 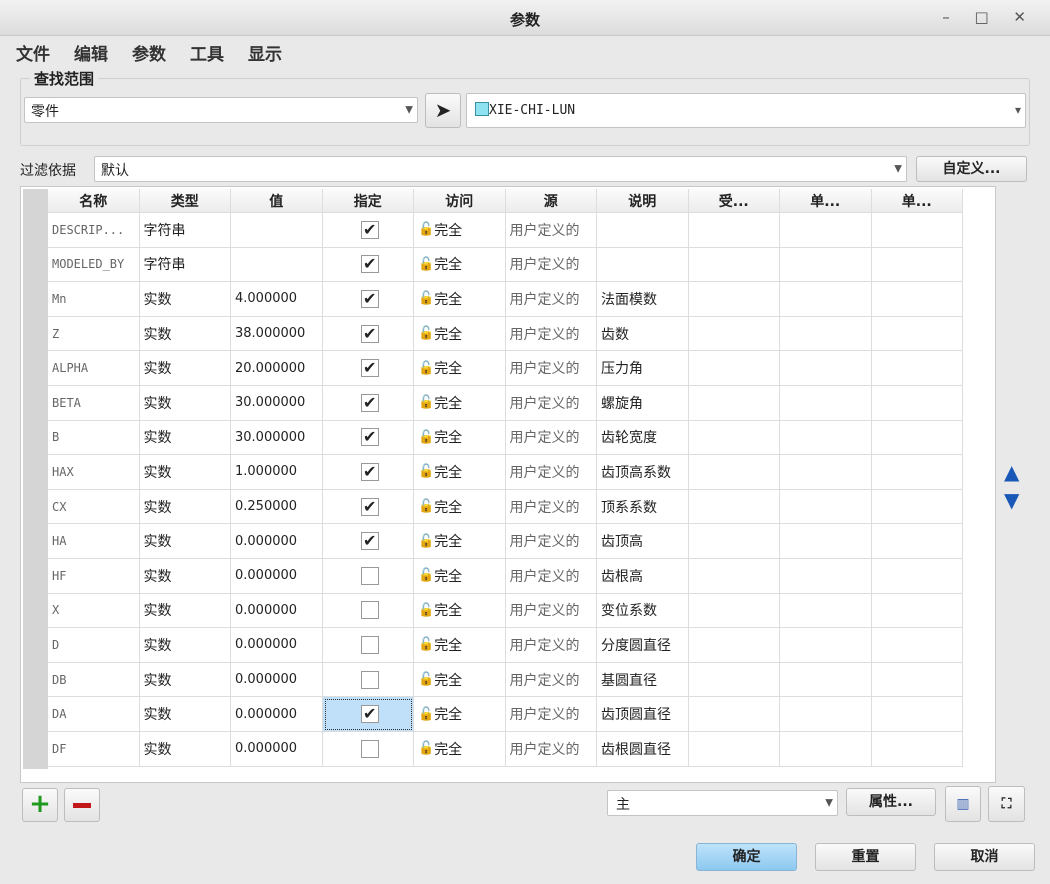 I want to click on menu-file: 文件, so click(x=33, y=52).